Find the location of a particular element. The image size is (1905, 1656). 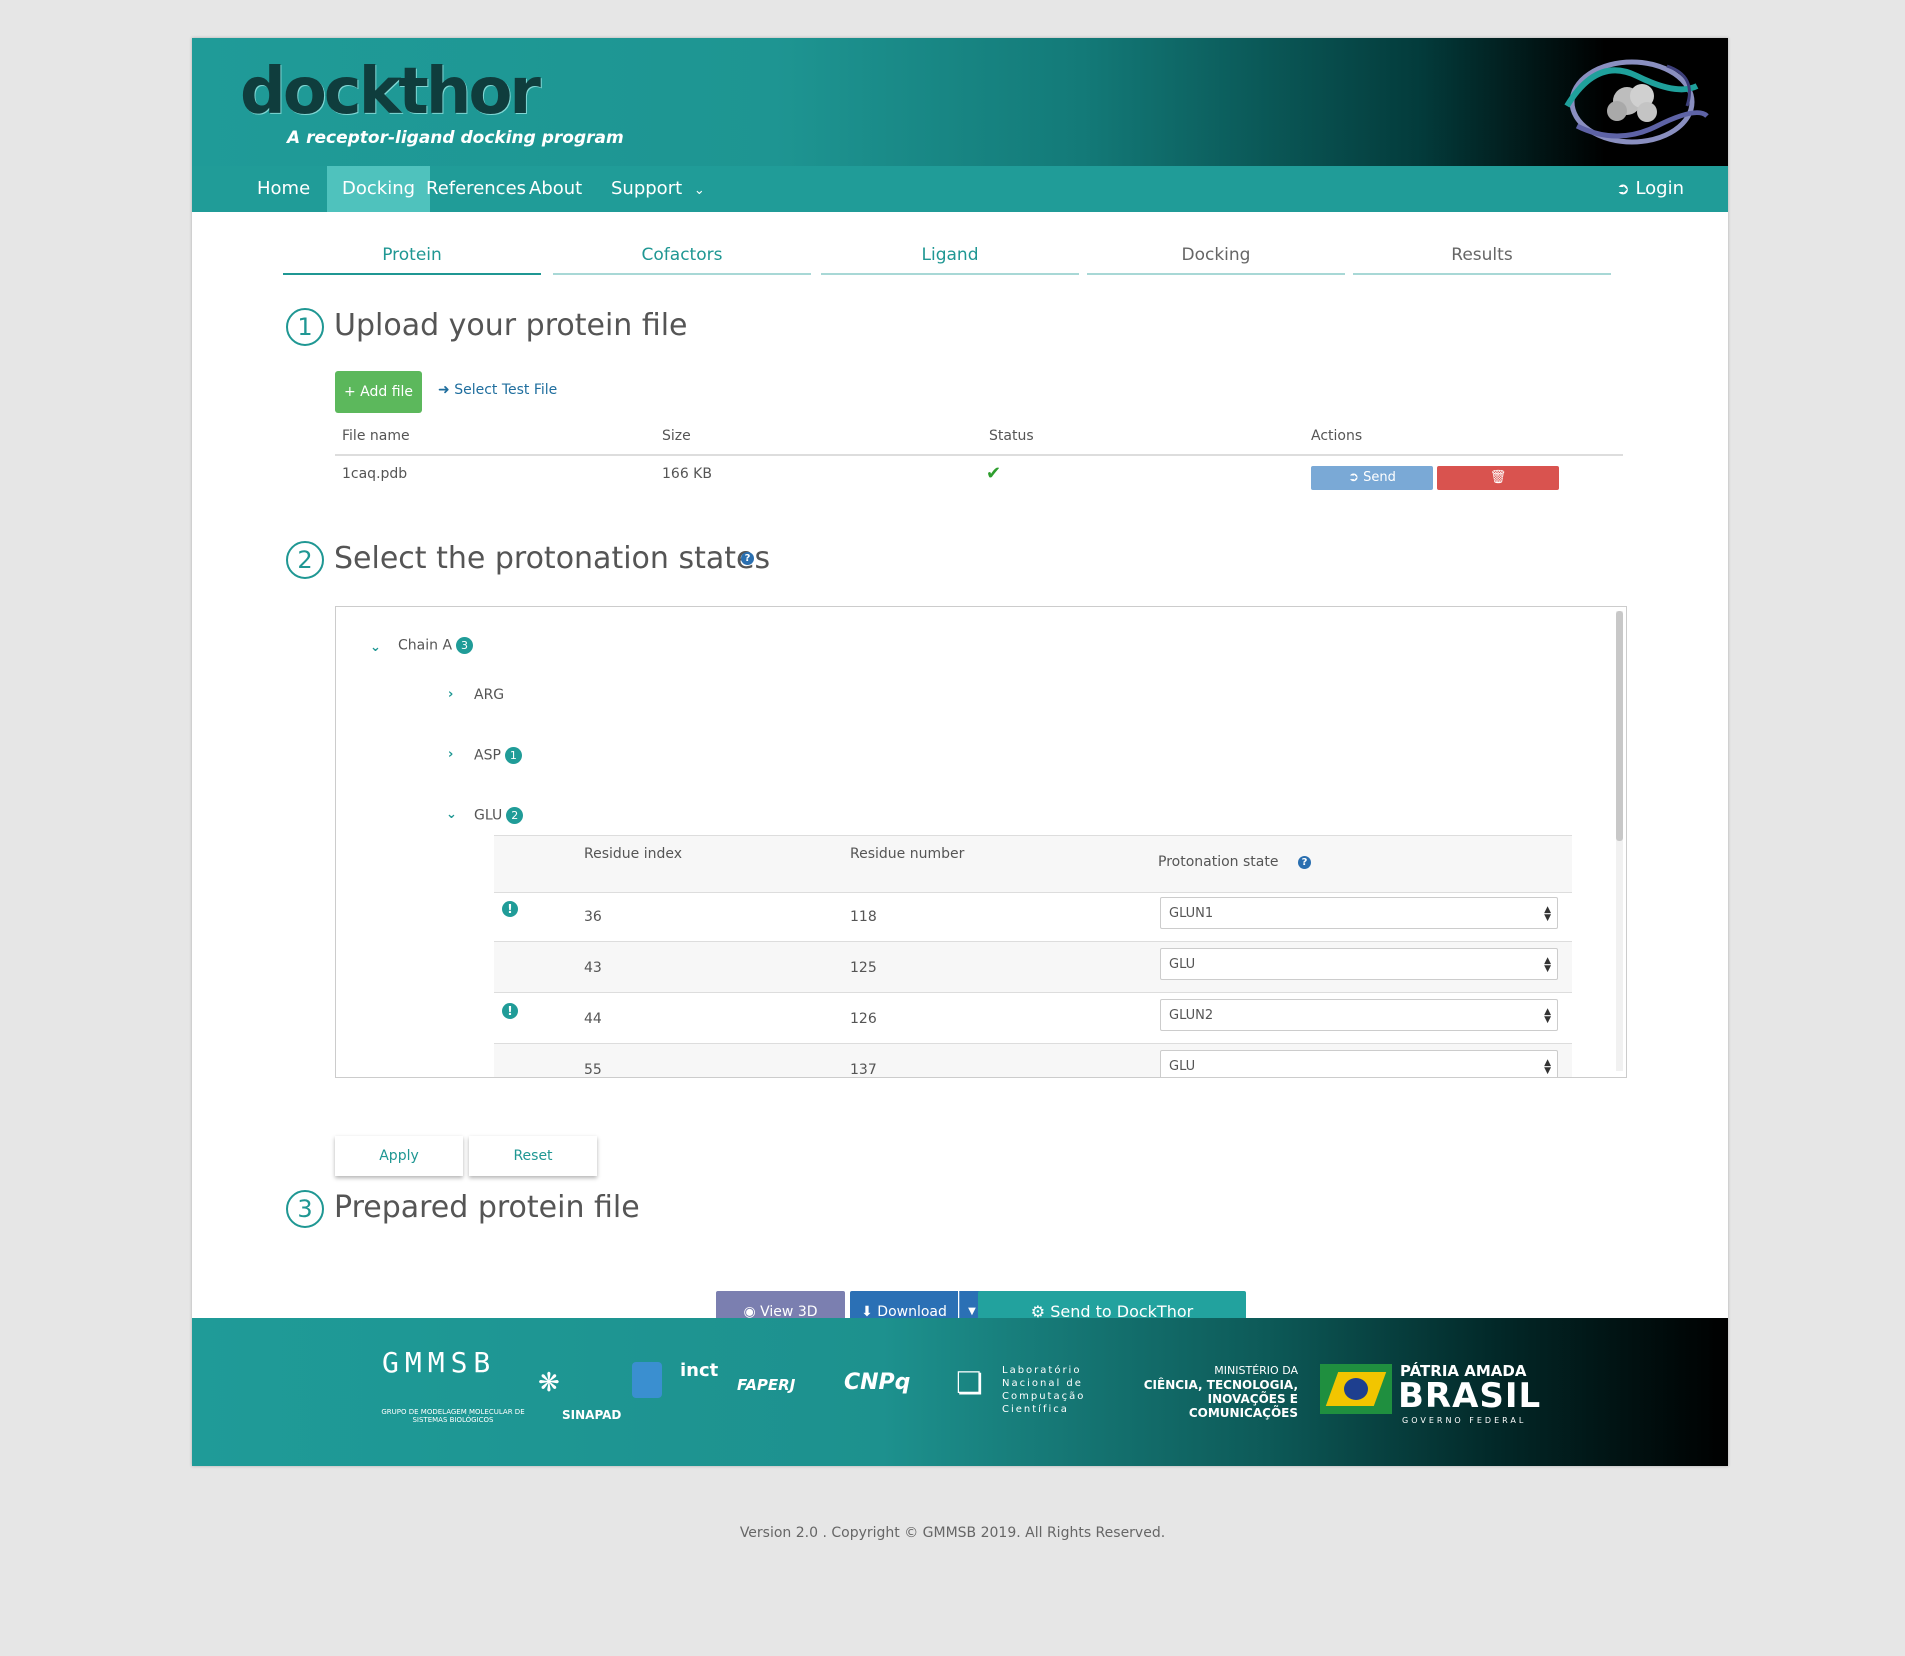

tree-residue-glu: GLU 2 is located at coordinates (499, 815).